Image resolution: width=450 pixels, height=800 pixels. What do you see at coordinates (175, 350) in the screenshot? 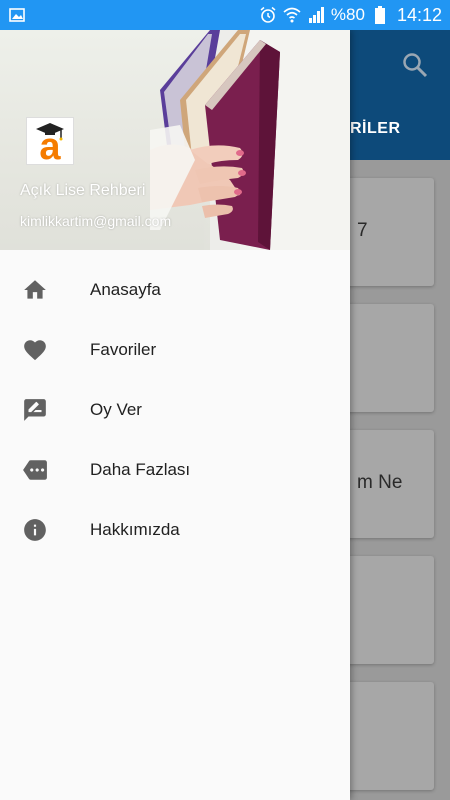
I see `menu-item-favoriler: Favoriler` at bounding box center [175, 350].